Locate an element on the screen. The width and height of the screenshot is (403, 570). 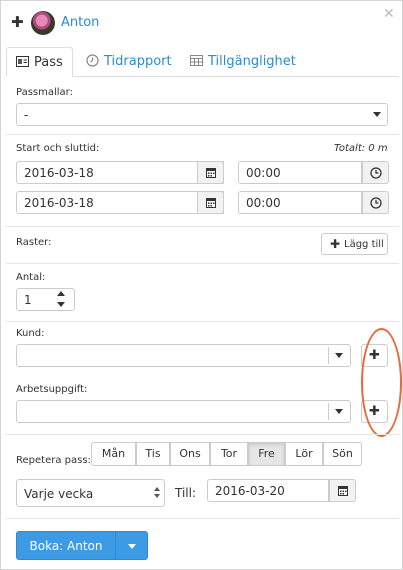
day-toggle-man: Mån is located at coordinates (113, 454).